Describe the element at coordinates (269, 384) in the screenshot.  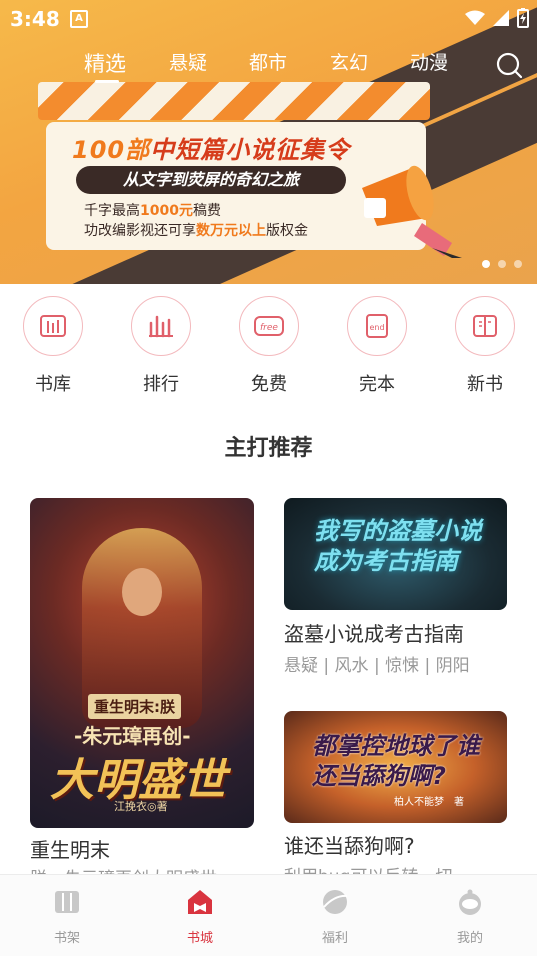
I see `shortcut-label: 免费` at that location.